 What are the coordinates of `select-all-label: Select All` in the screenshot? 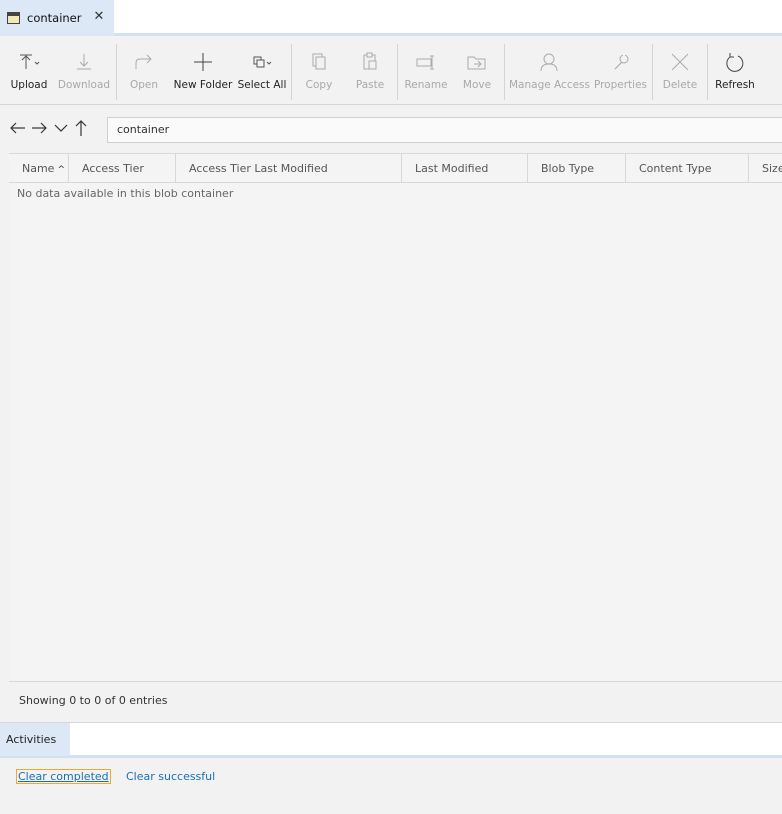 It's located at (262, 85).